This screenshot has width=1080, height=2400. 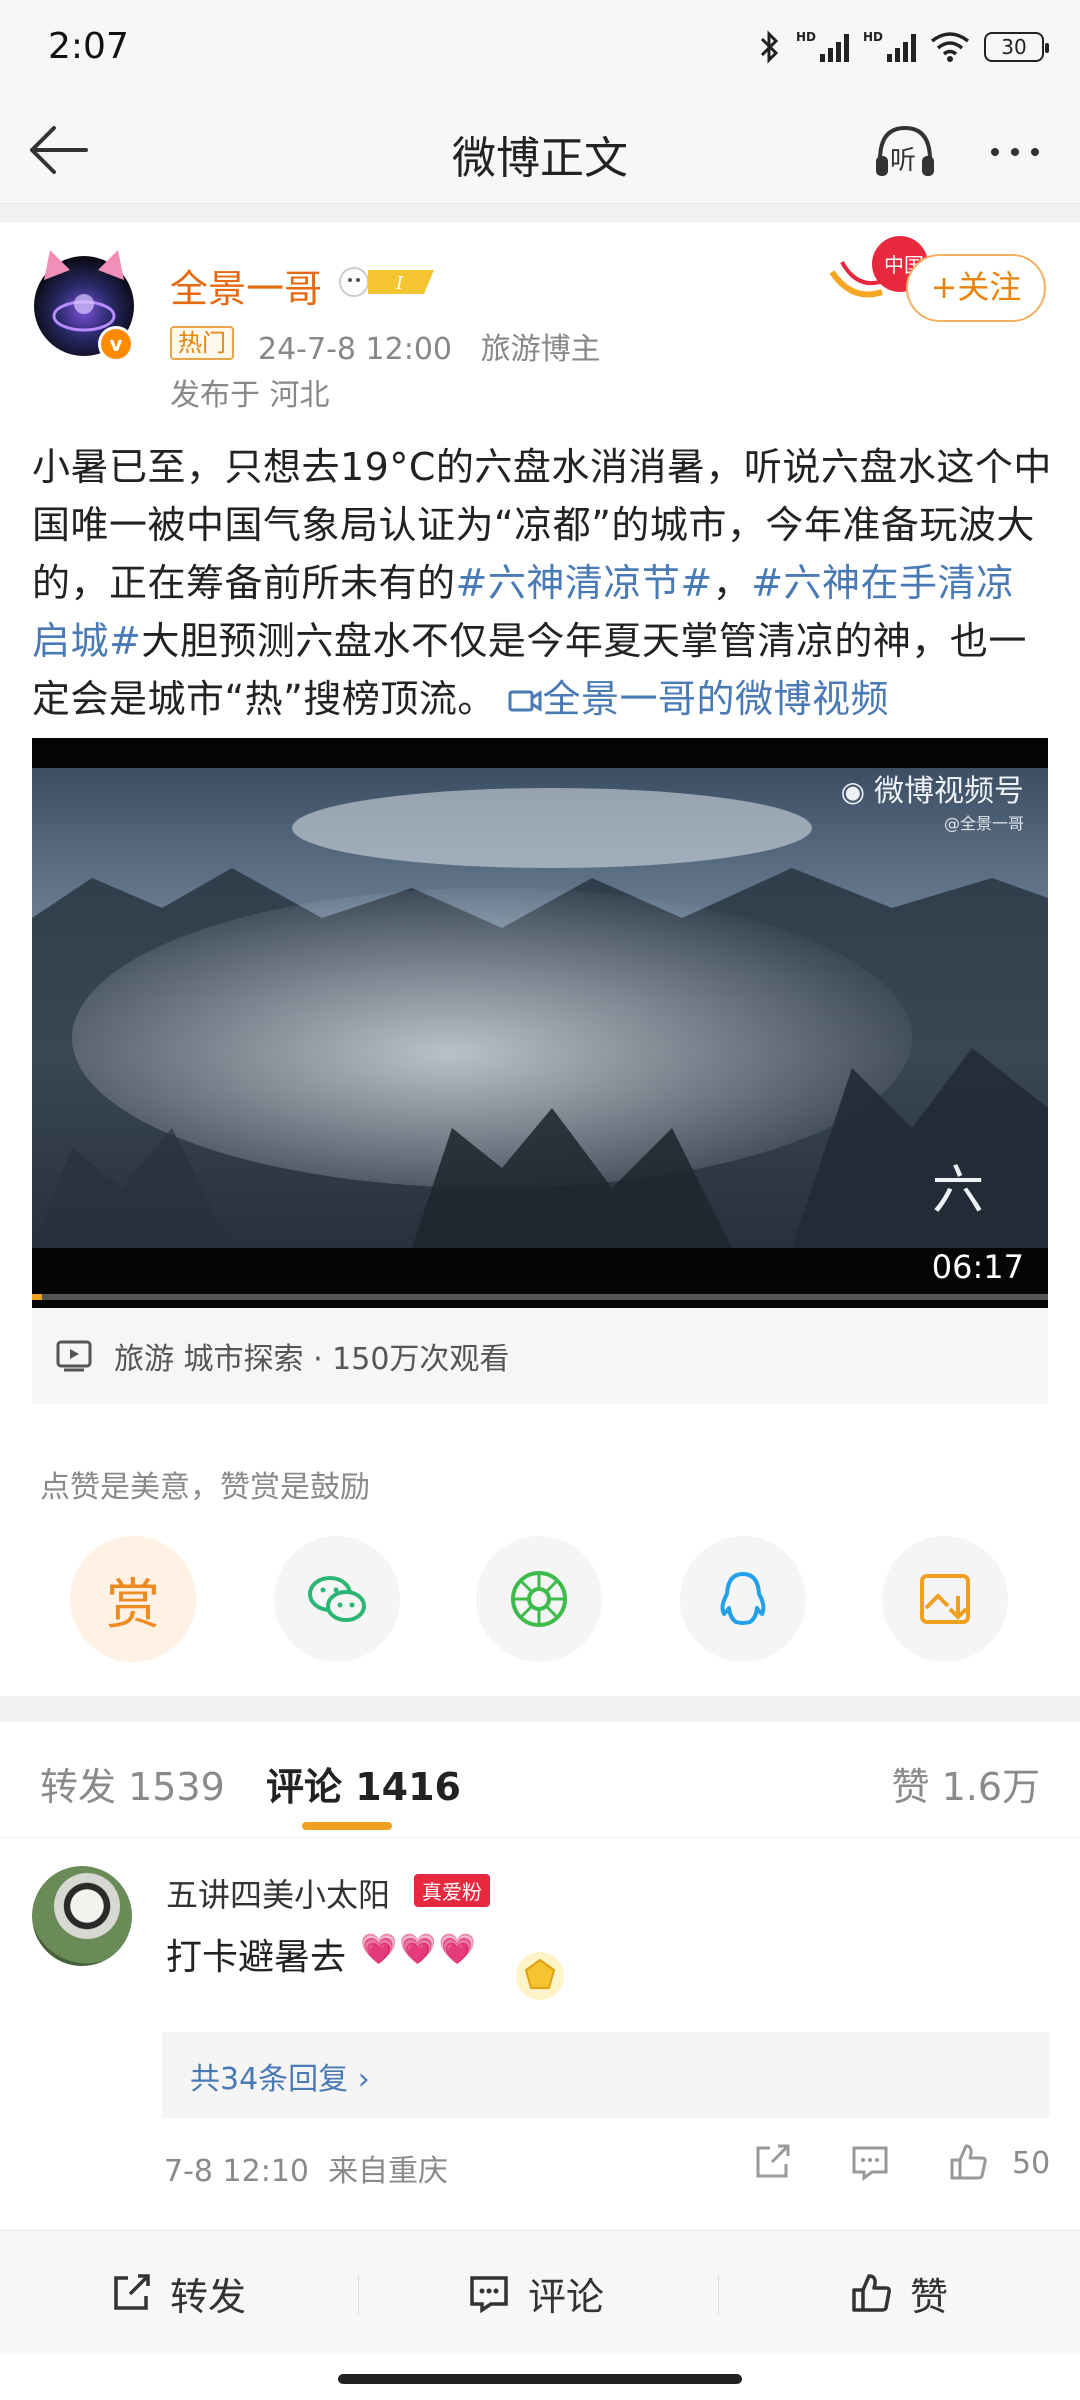 What do you see at coordinates (347, 1826) in the screenshot?
I see `tab-active-indicator` at bounding box center [347, 1826].